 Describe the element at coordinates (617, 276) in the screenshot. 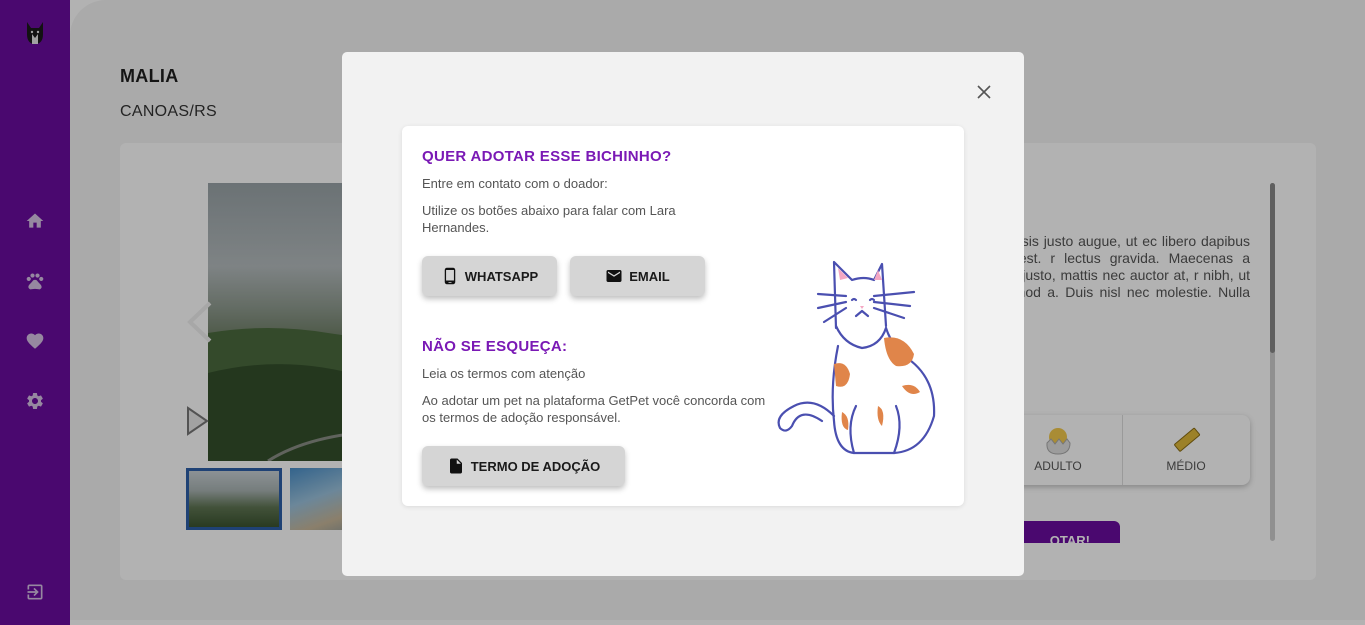

I see `mail-icon` at that location.